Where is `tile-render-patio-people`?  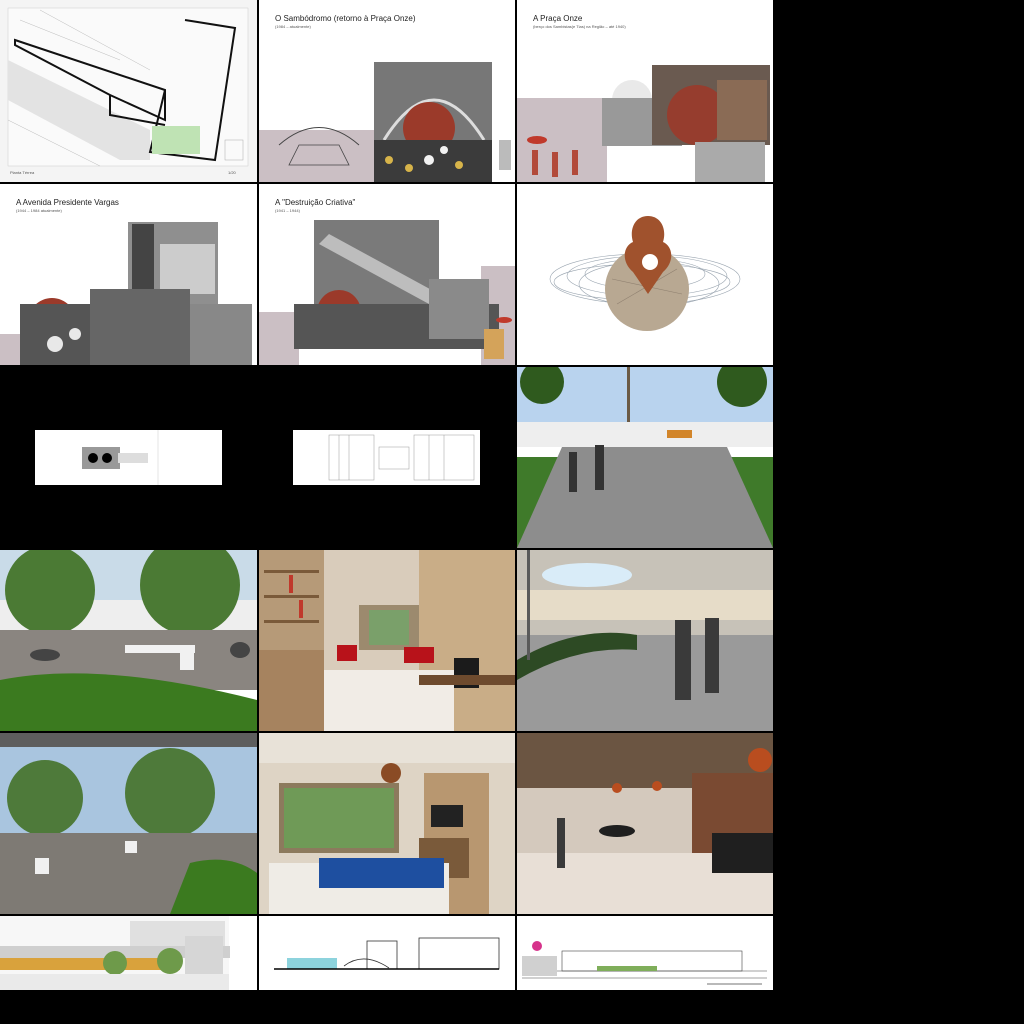 tile-render-patio-people is located at coordinates (645, 640).